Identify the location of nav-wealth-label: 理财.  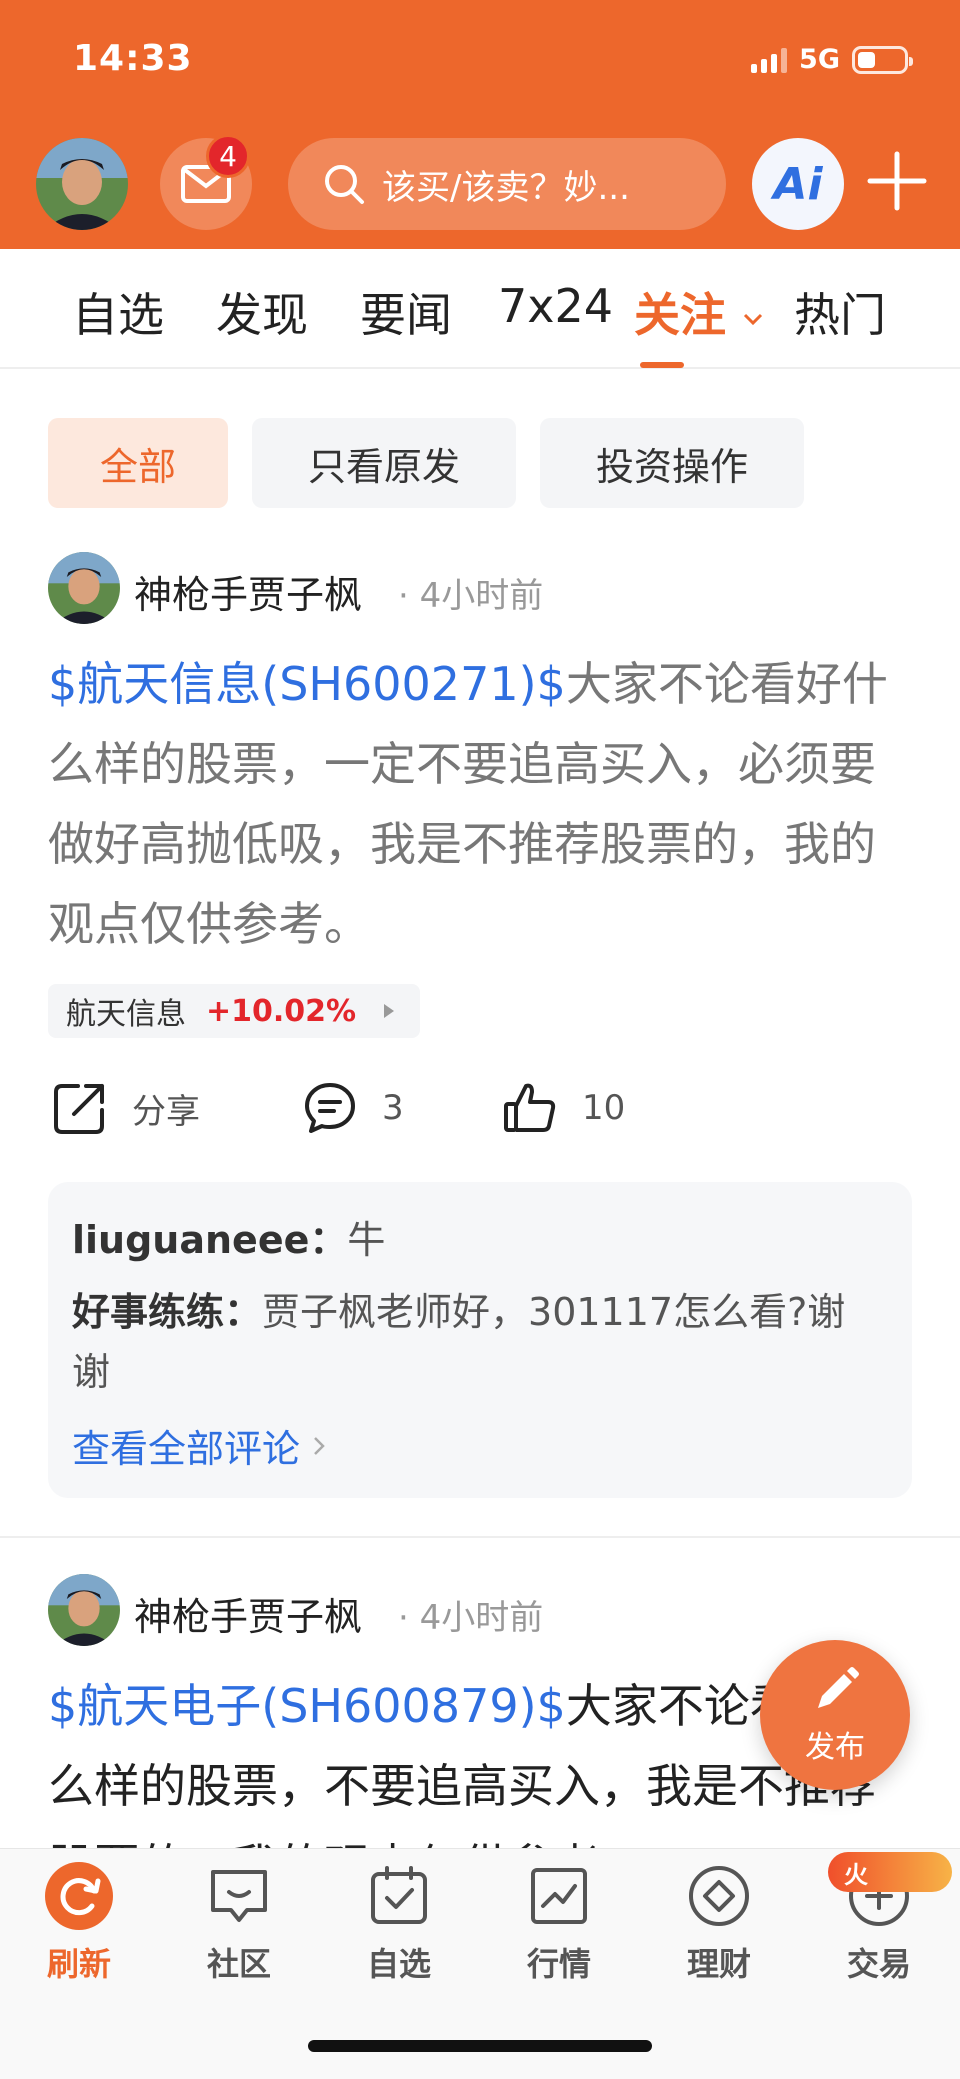
(718, 1964).